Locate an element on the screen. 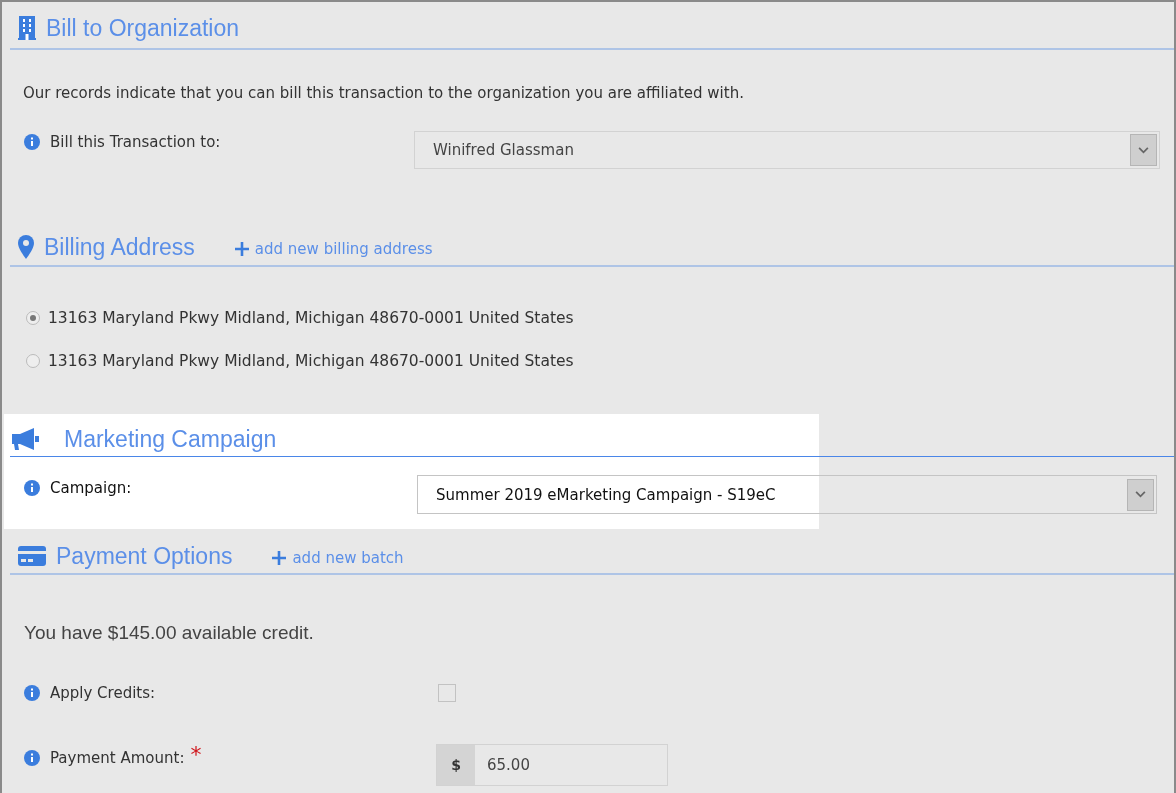 This screenshot has width=1176, height=793. required-mark: * is located at coordinates (196, 754).